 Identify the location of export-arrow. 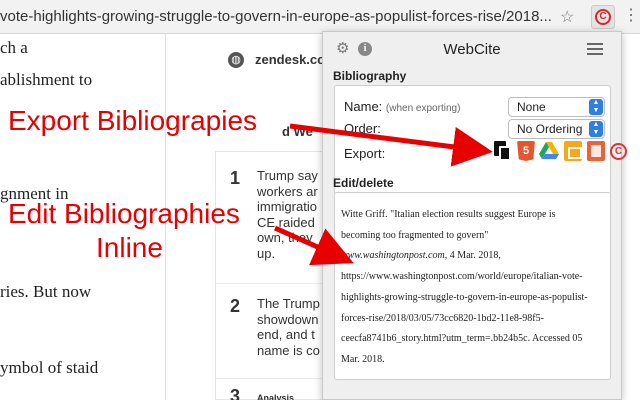
(391, 145).